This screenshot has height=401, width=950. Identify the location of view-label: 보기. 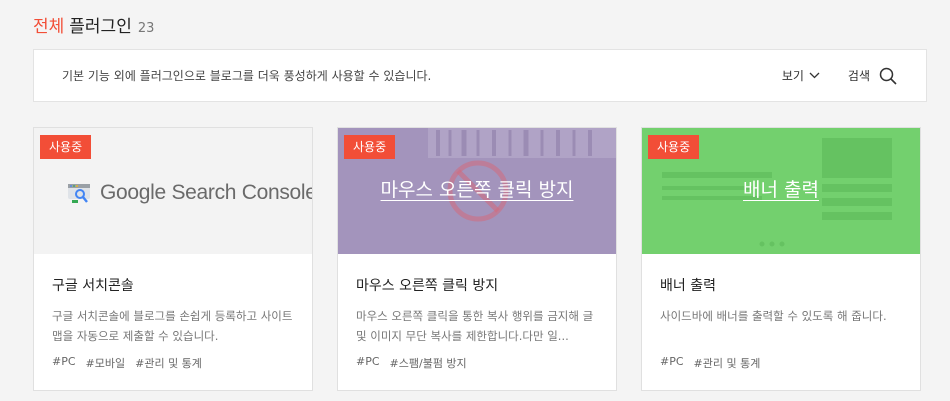
(792, 76).